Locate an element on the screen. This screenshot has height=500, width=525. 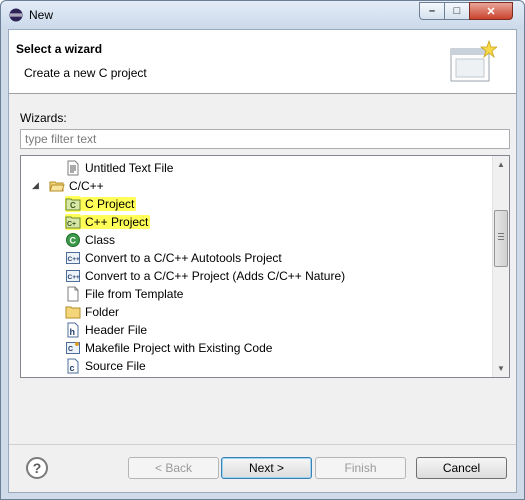
finish-button: Finish is located at coordinates (360, 468).